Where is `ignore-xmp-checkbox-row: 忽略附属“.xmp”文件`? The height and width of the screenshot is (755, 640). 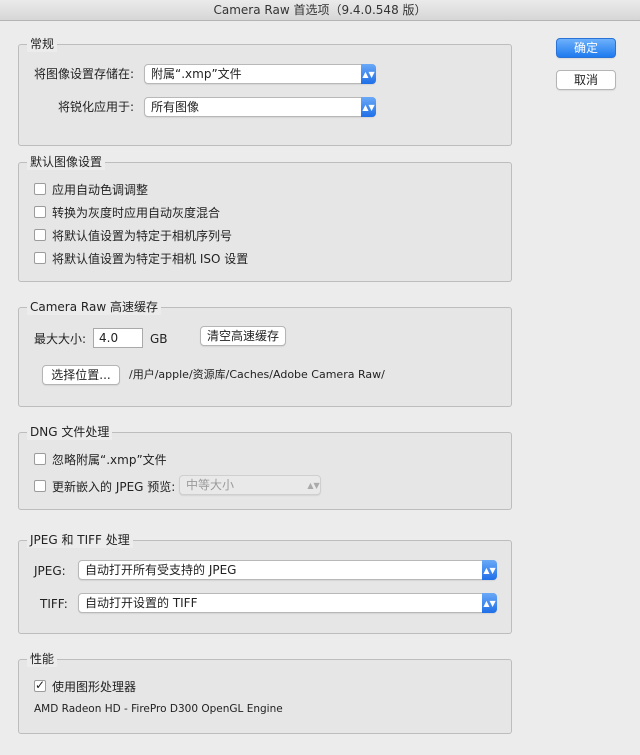
ignore-xmp-checkbox-row: 忽略附属“.xmp”文件 is located at coordinates (100, 459).